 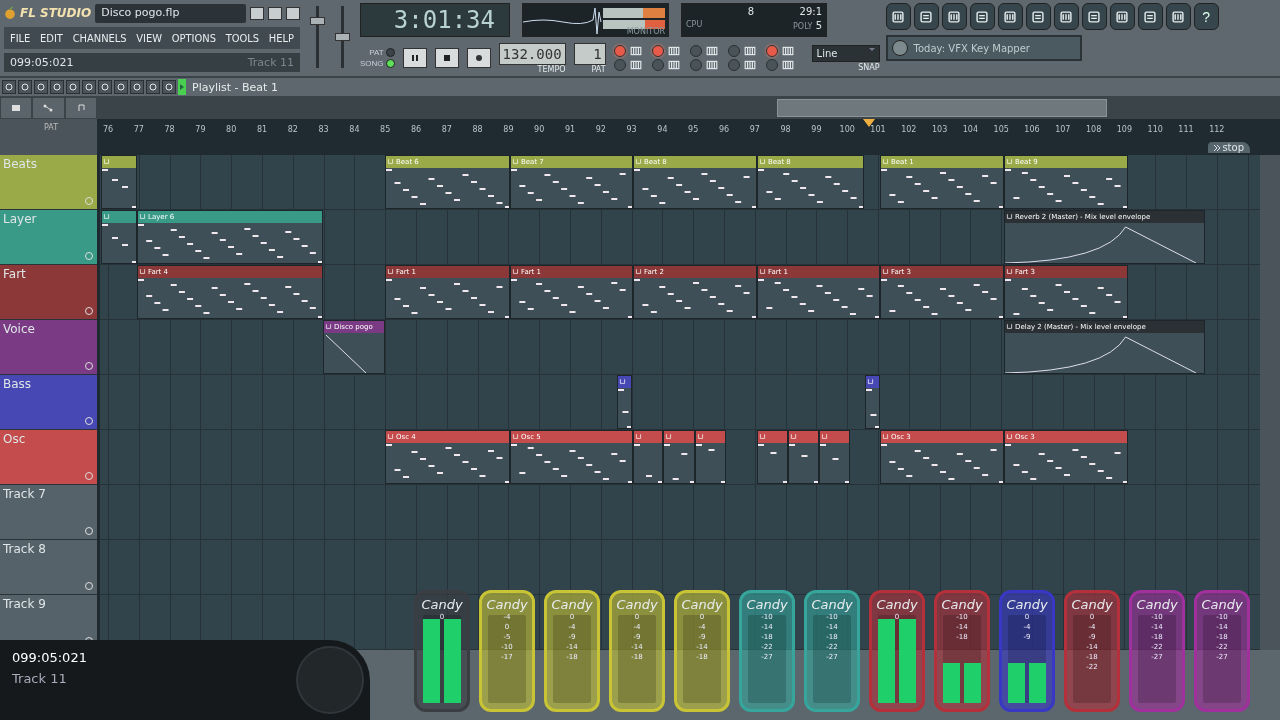 I want to click on stop-button, so click(x=446, y=58).